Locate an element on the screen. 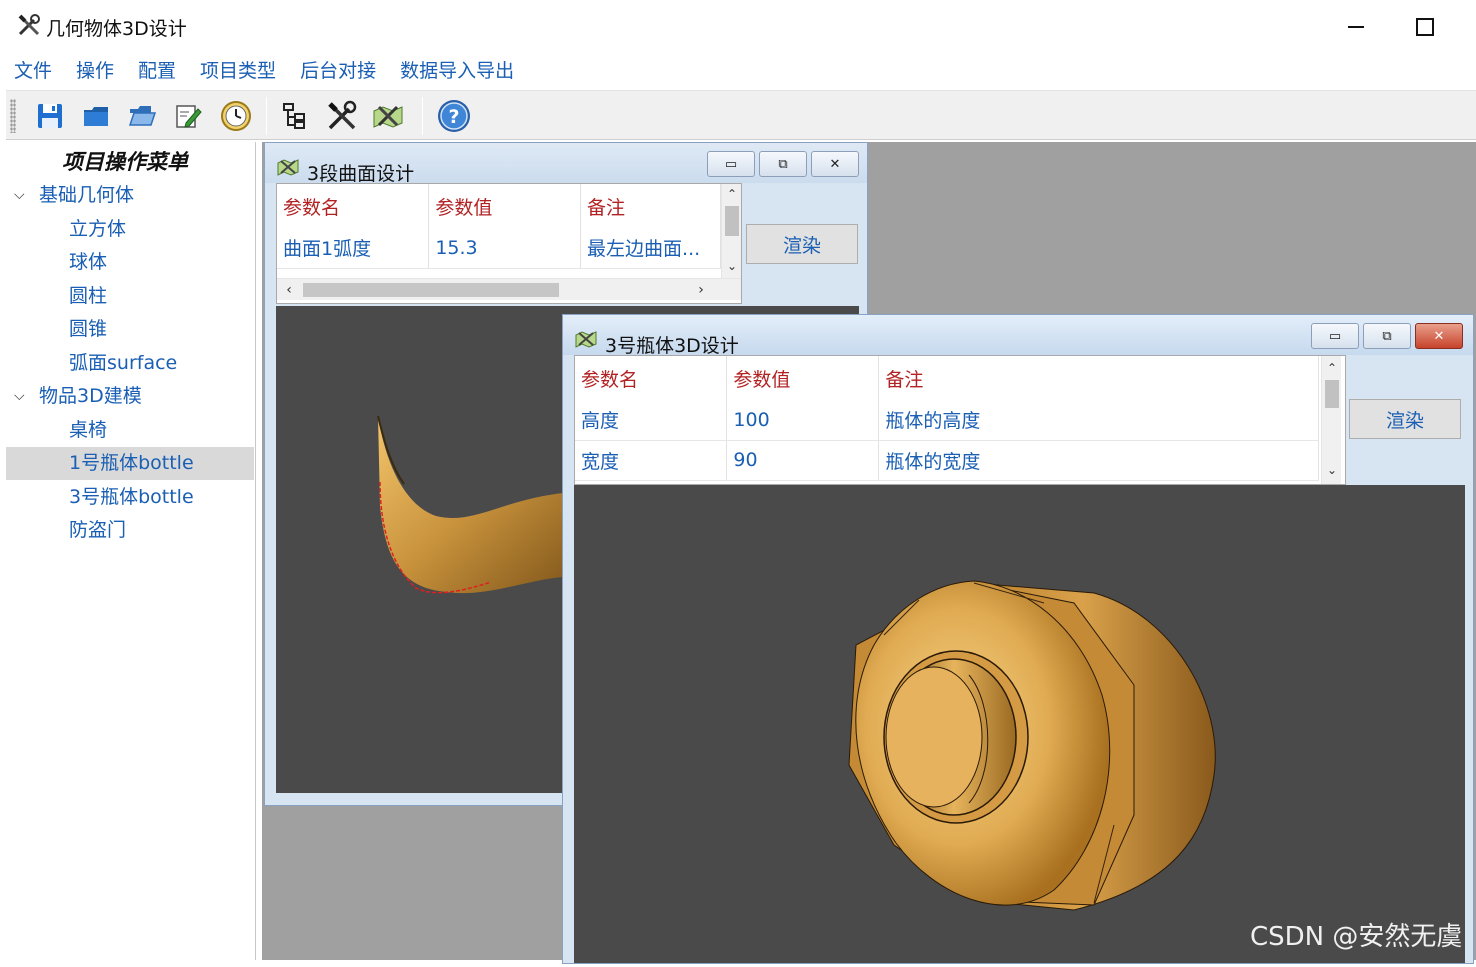  folder-icon is located at coordinates (96, 116).